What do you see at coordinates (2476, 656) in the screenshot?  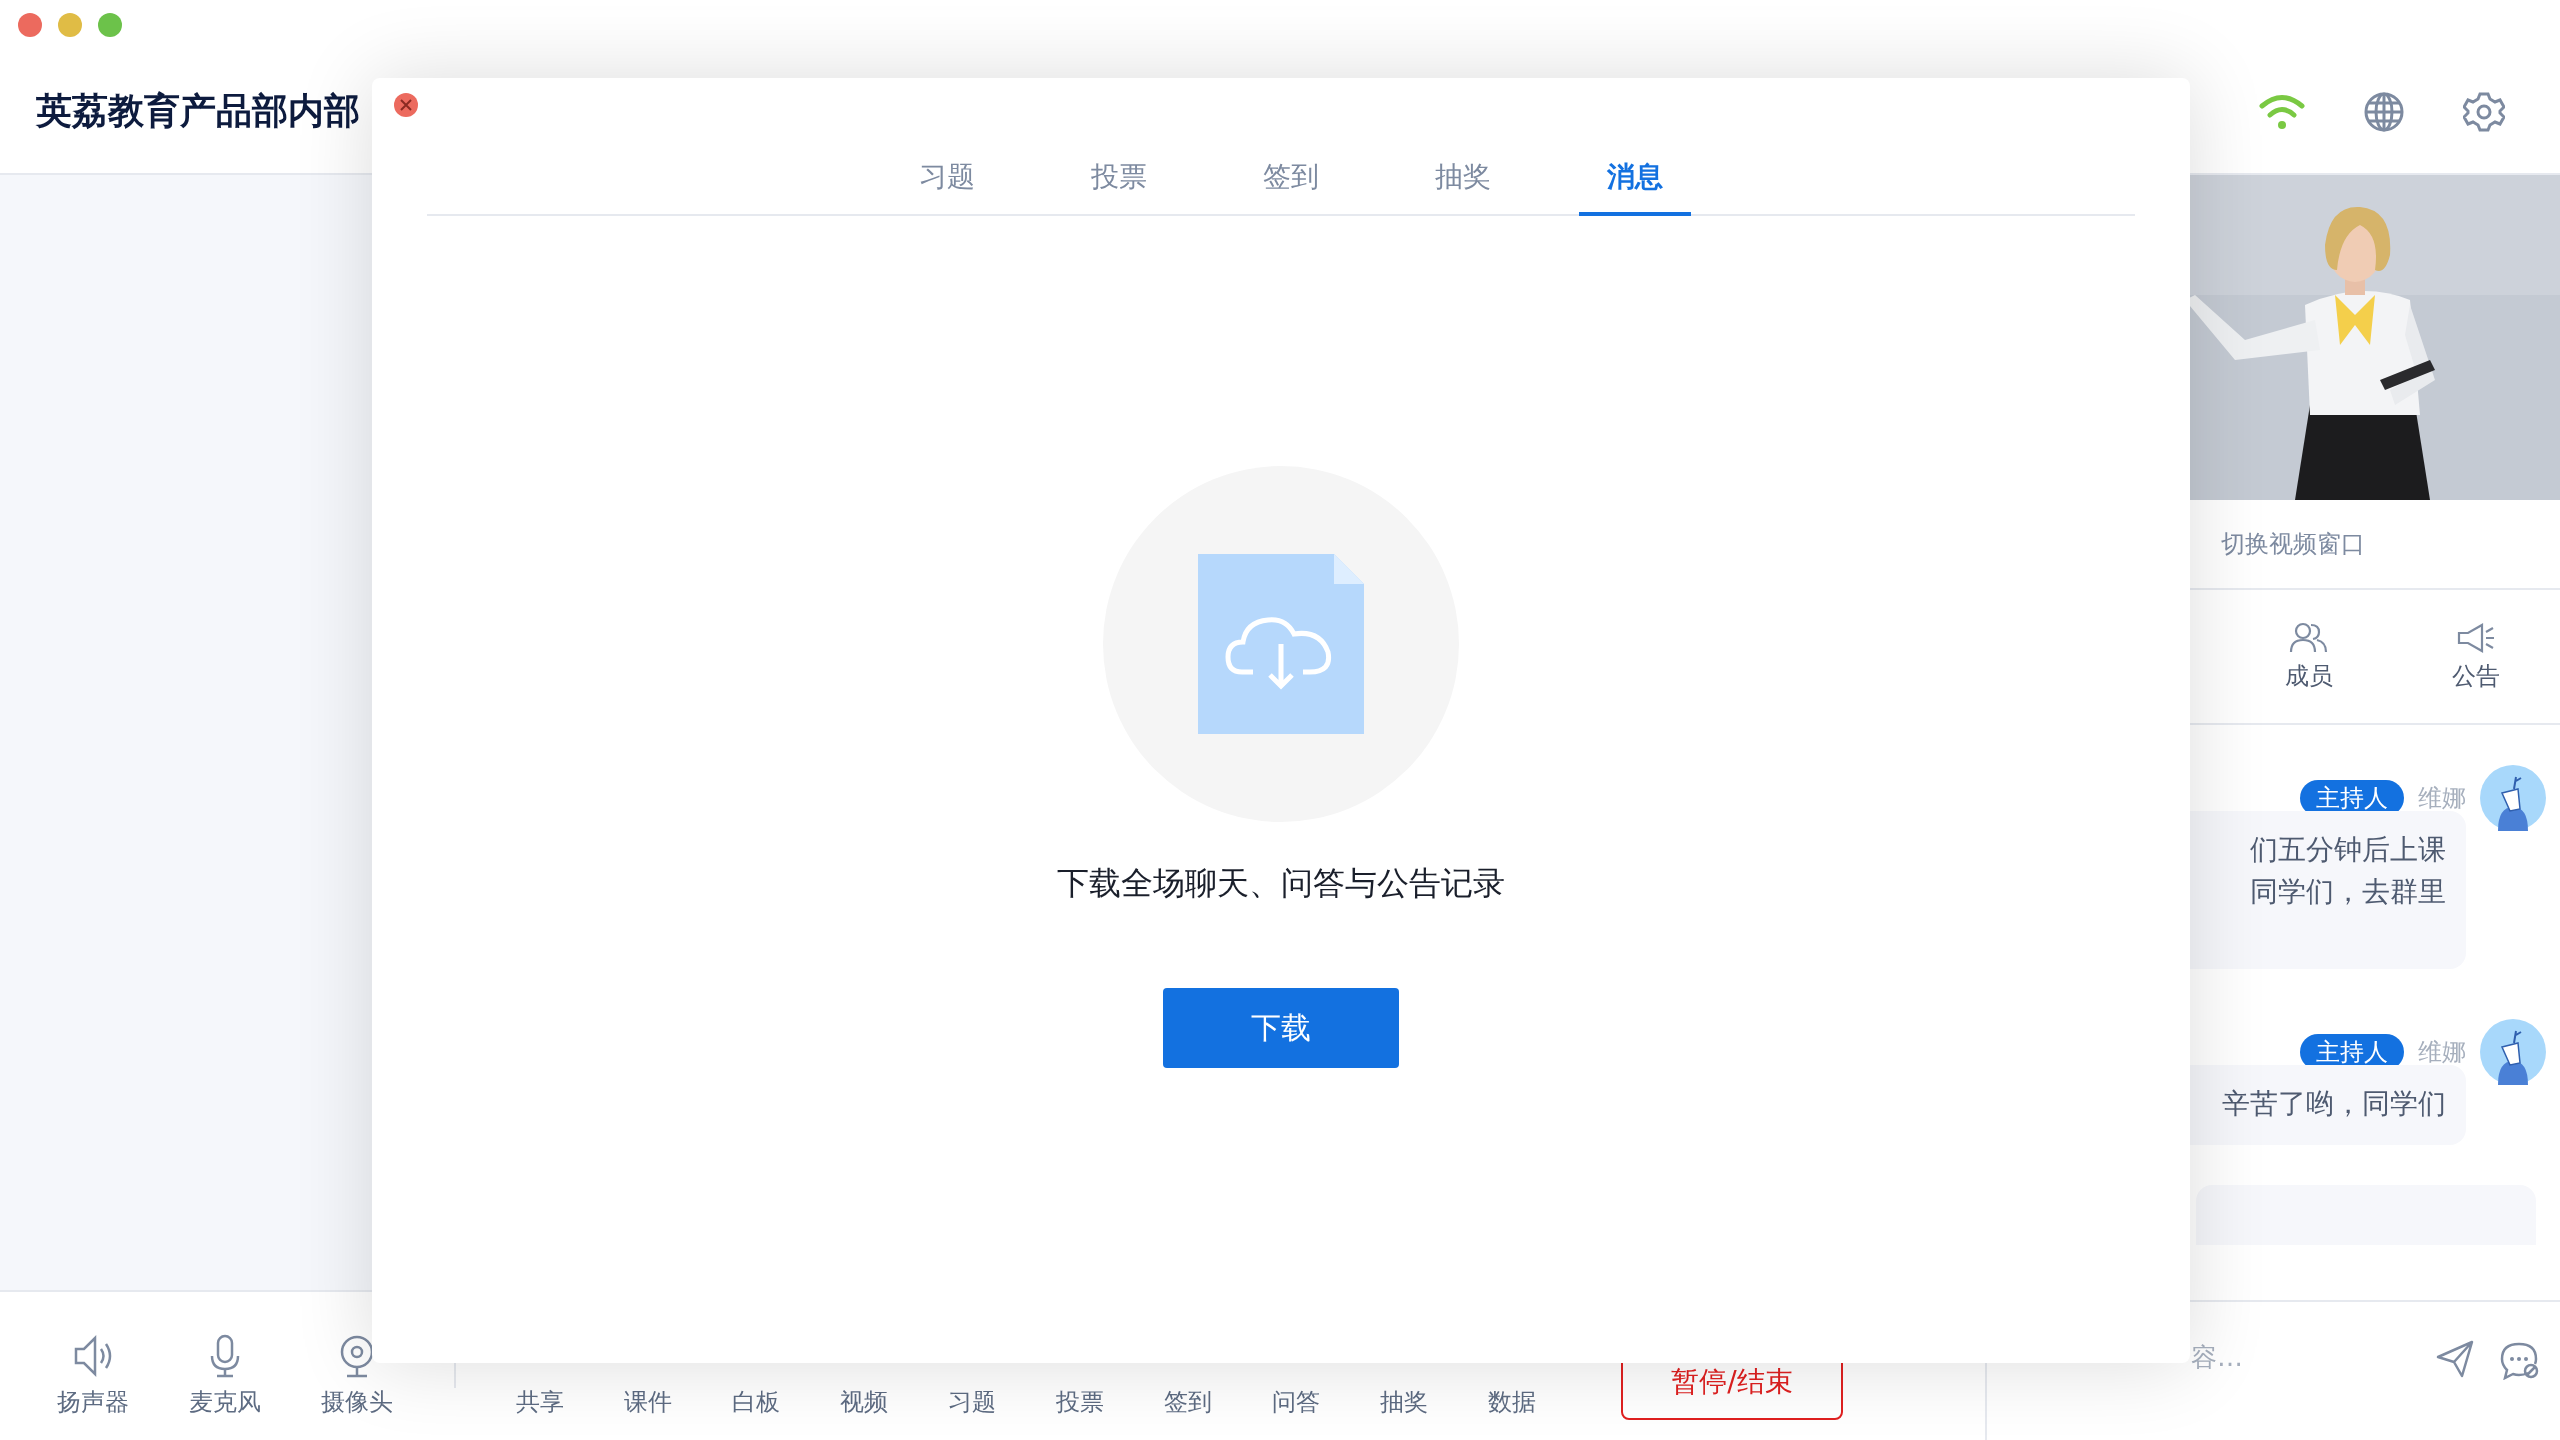 I see `panel-tab: 公告` at bounding box center [2476, 656].